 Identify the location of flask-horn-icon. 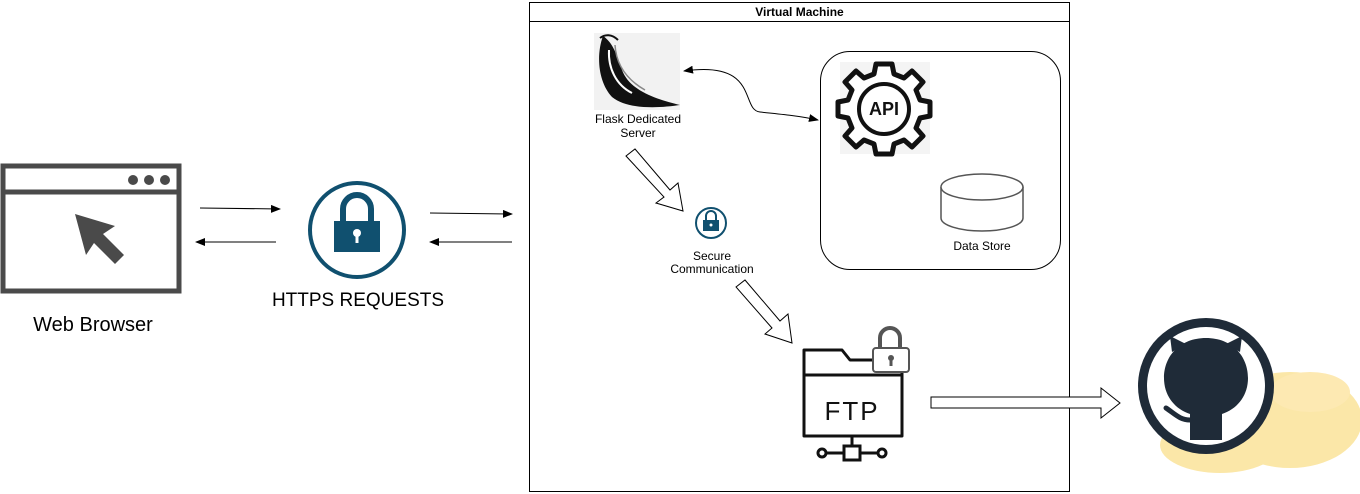
(637, 71).